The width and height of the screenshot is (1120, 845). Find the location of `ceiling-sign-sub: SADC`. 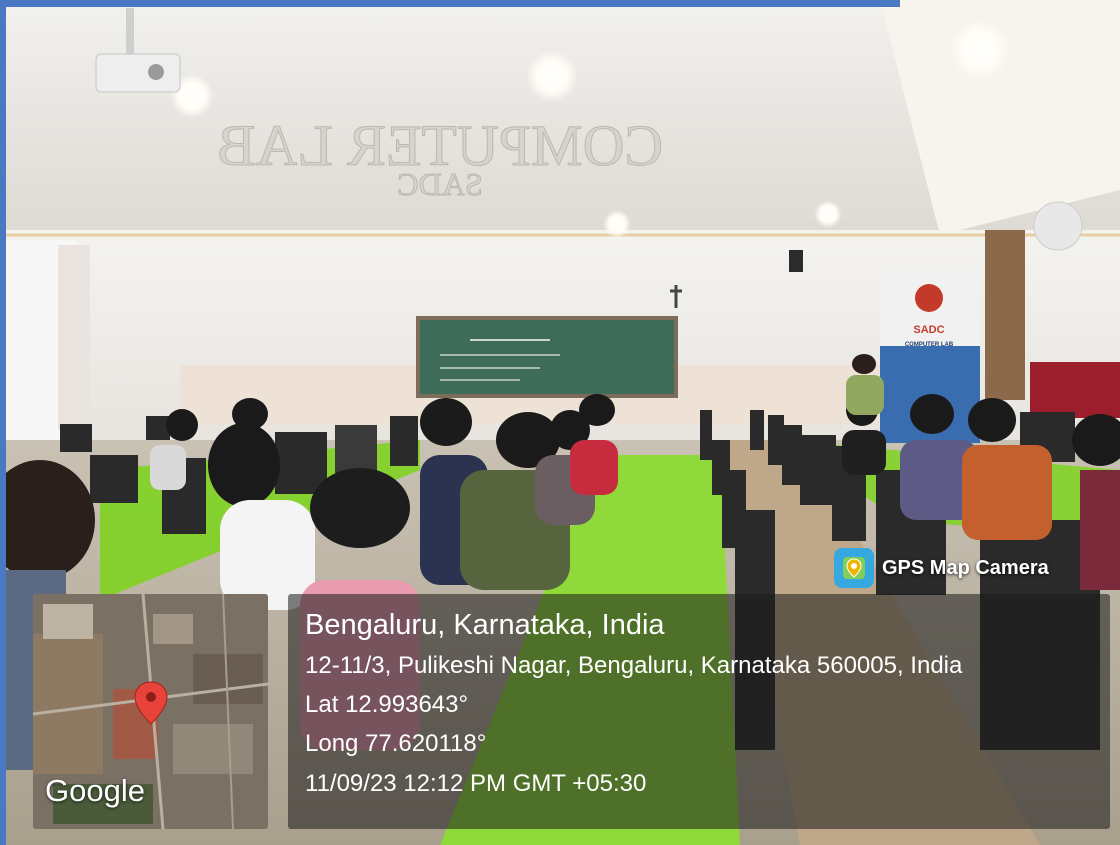

ceiling-sign-sub: SADC is located at coordinates (439, 184).